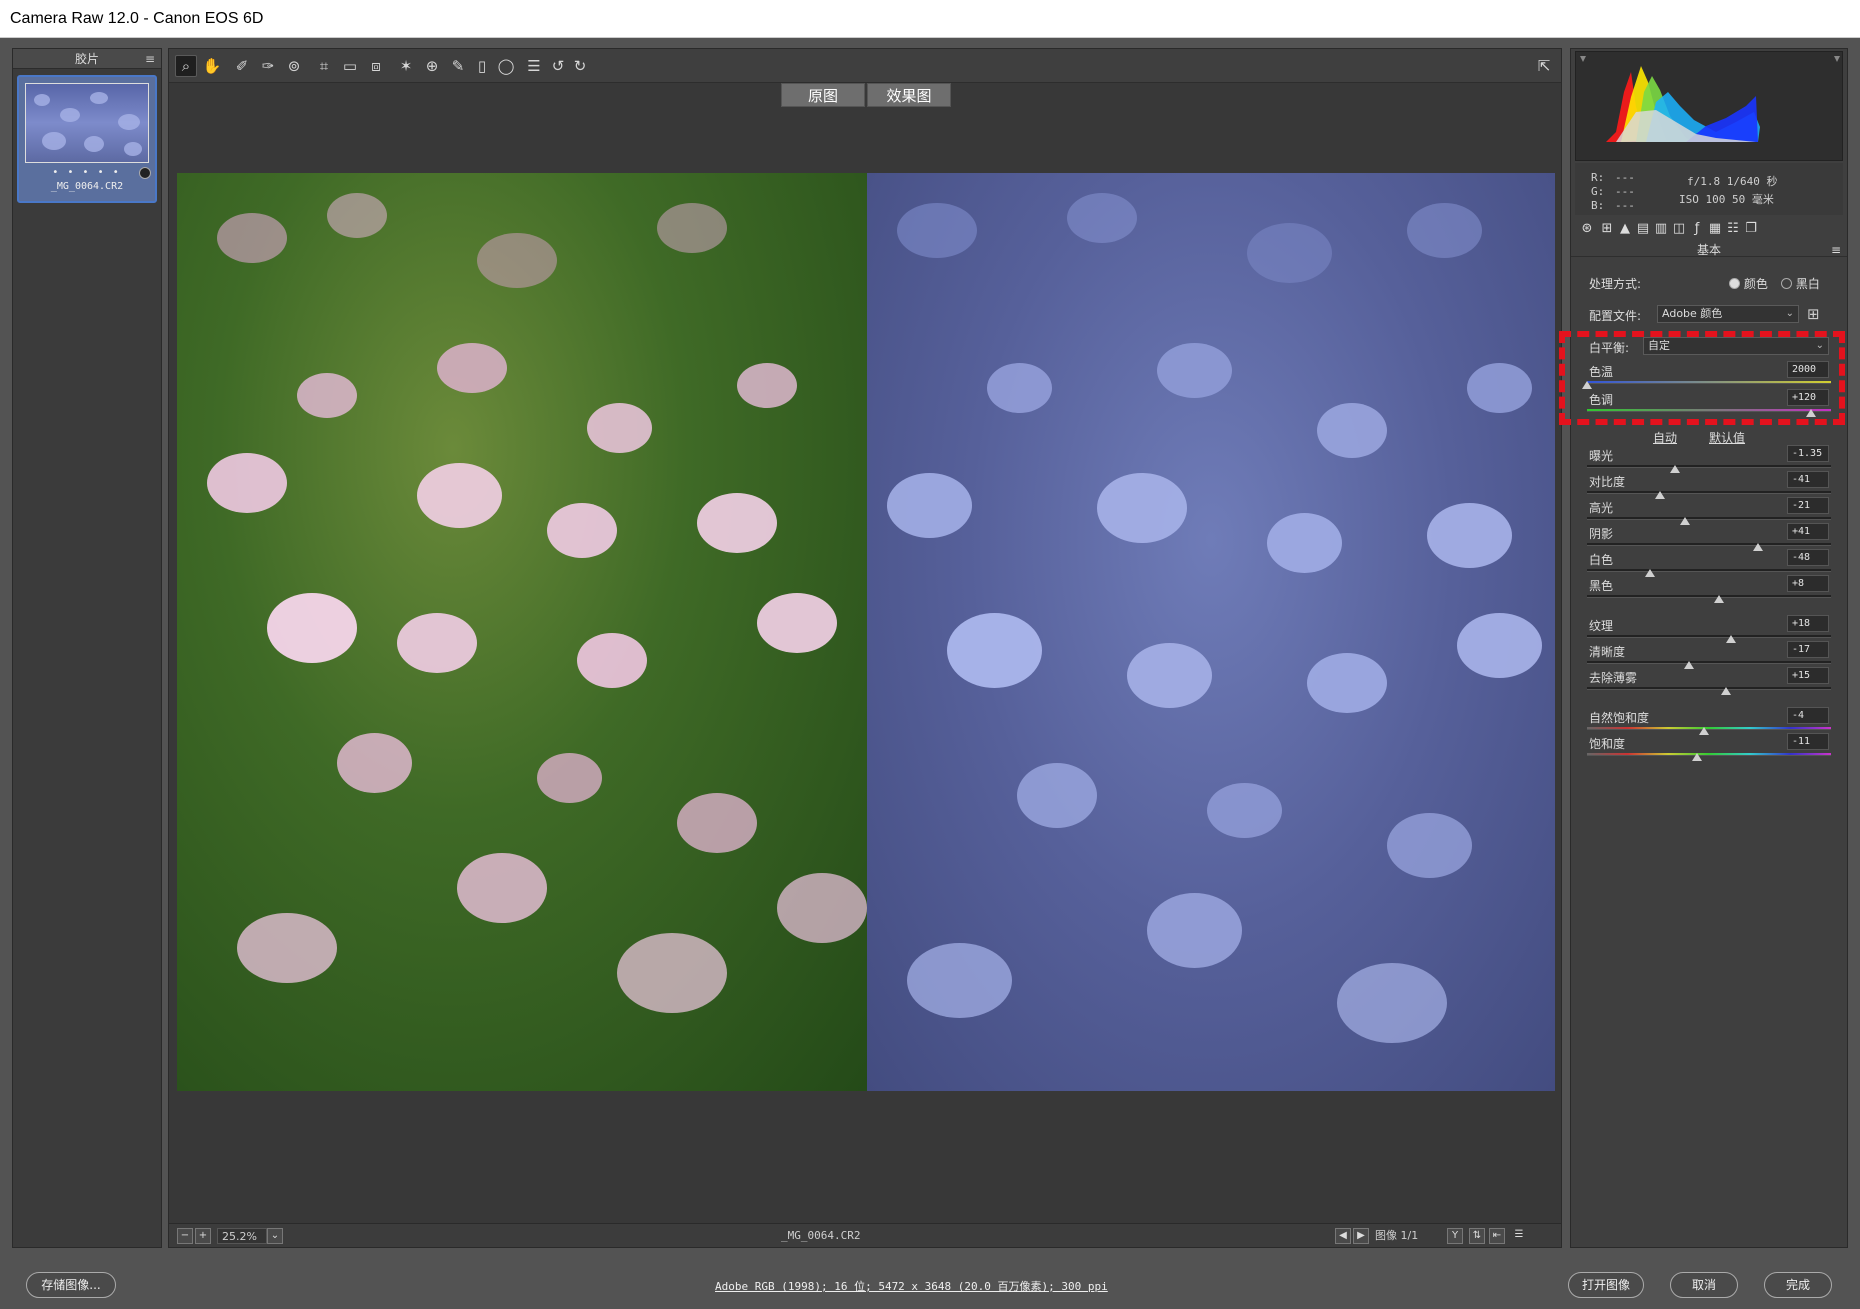 This screenshot has height=1309, width=1860. I want to click on texture-slider, so click(1709, 639).